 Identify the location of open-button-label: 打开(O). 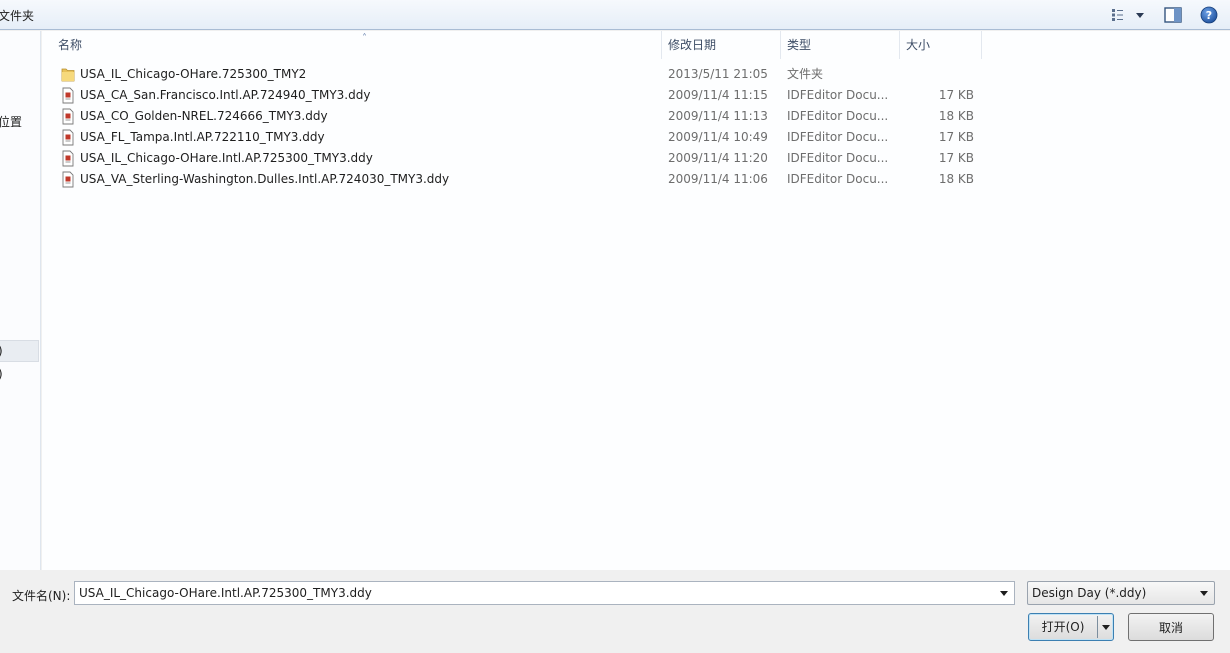
(1063, 627).